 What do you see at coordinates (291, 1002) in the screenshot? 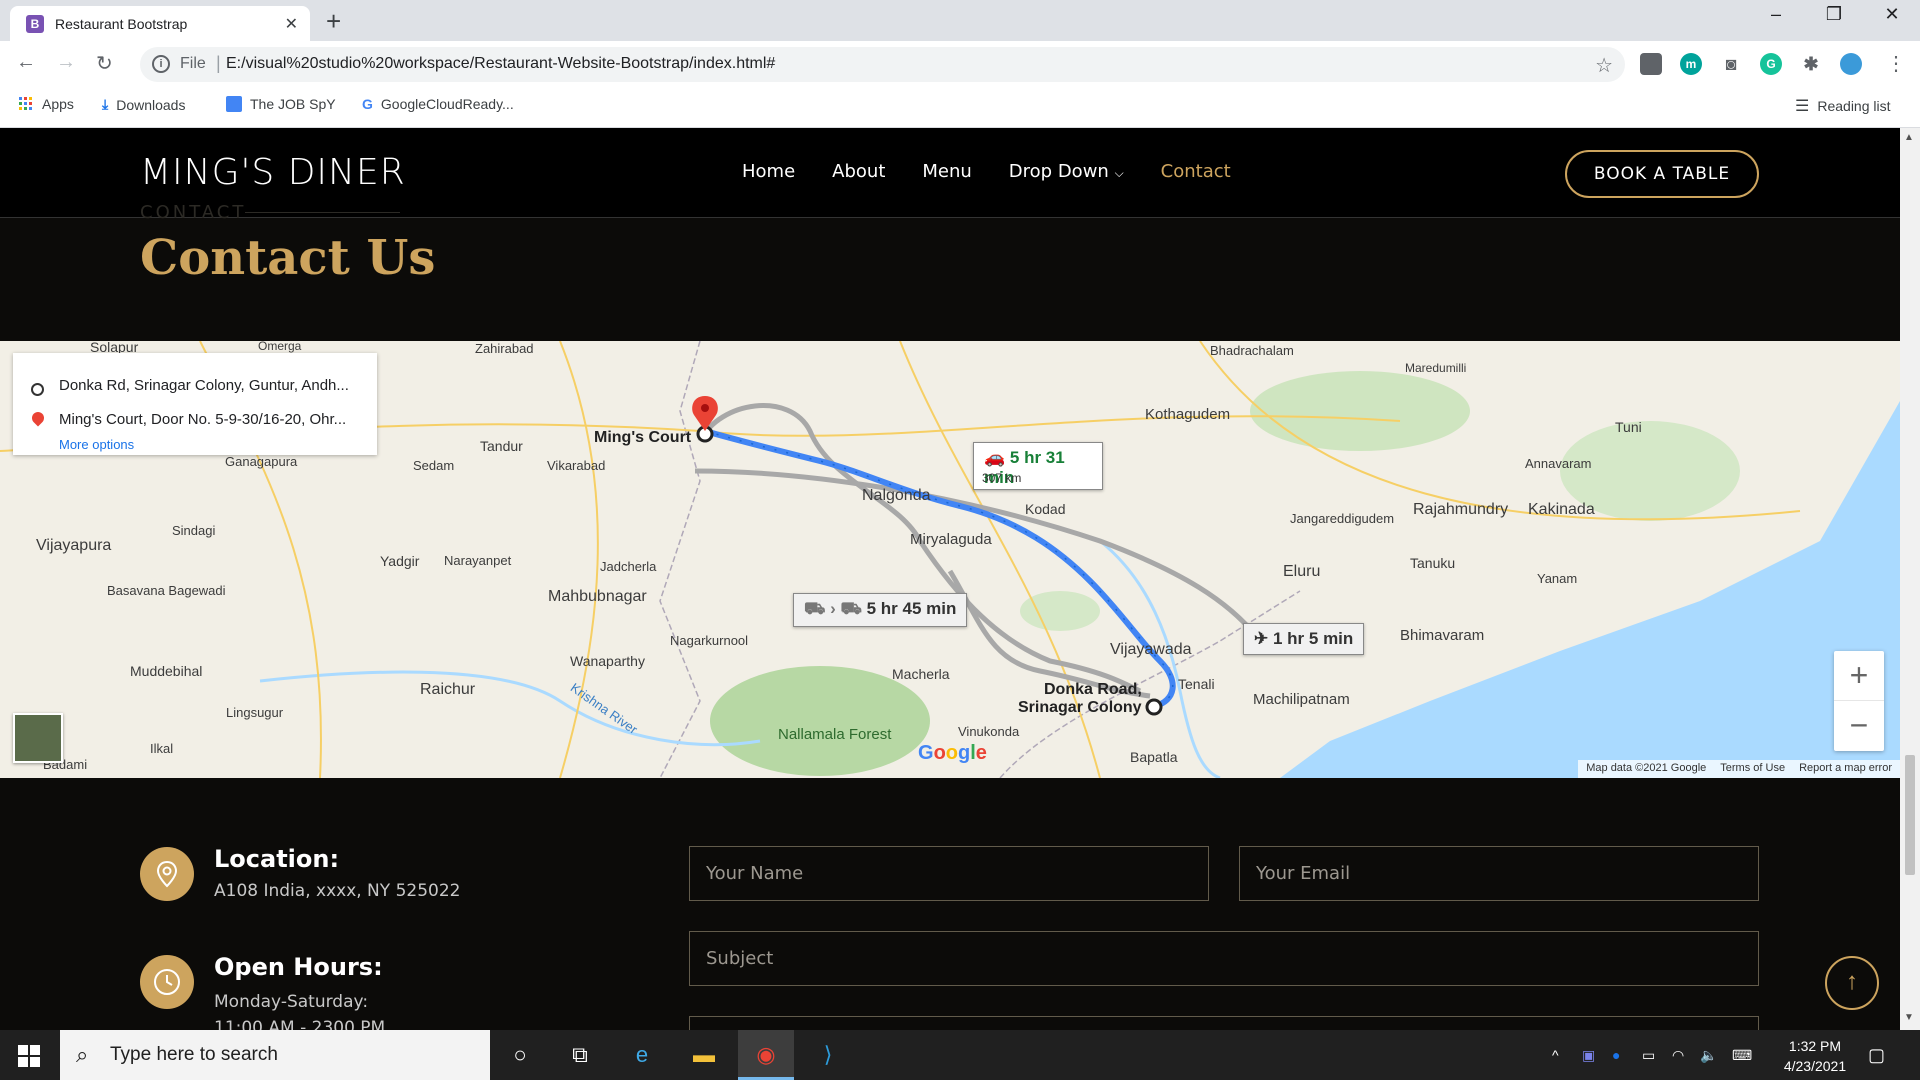
I see `hours-text-days: Monday-Saturday:` at bounding box center [291, 1002].